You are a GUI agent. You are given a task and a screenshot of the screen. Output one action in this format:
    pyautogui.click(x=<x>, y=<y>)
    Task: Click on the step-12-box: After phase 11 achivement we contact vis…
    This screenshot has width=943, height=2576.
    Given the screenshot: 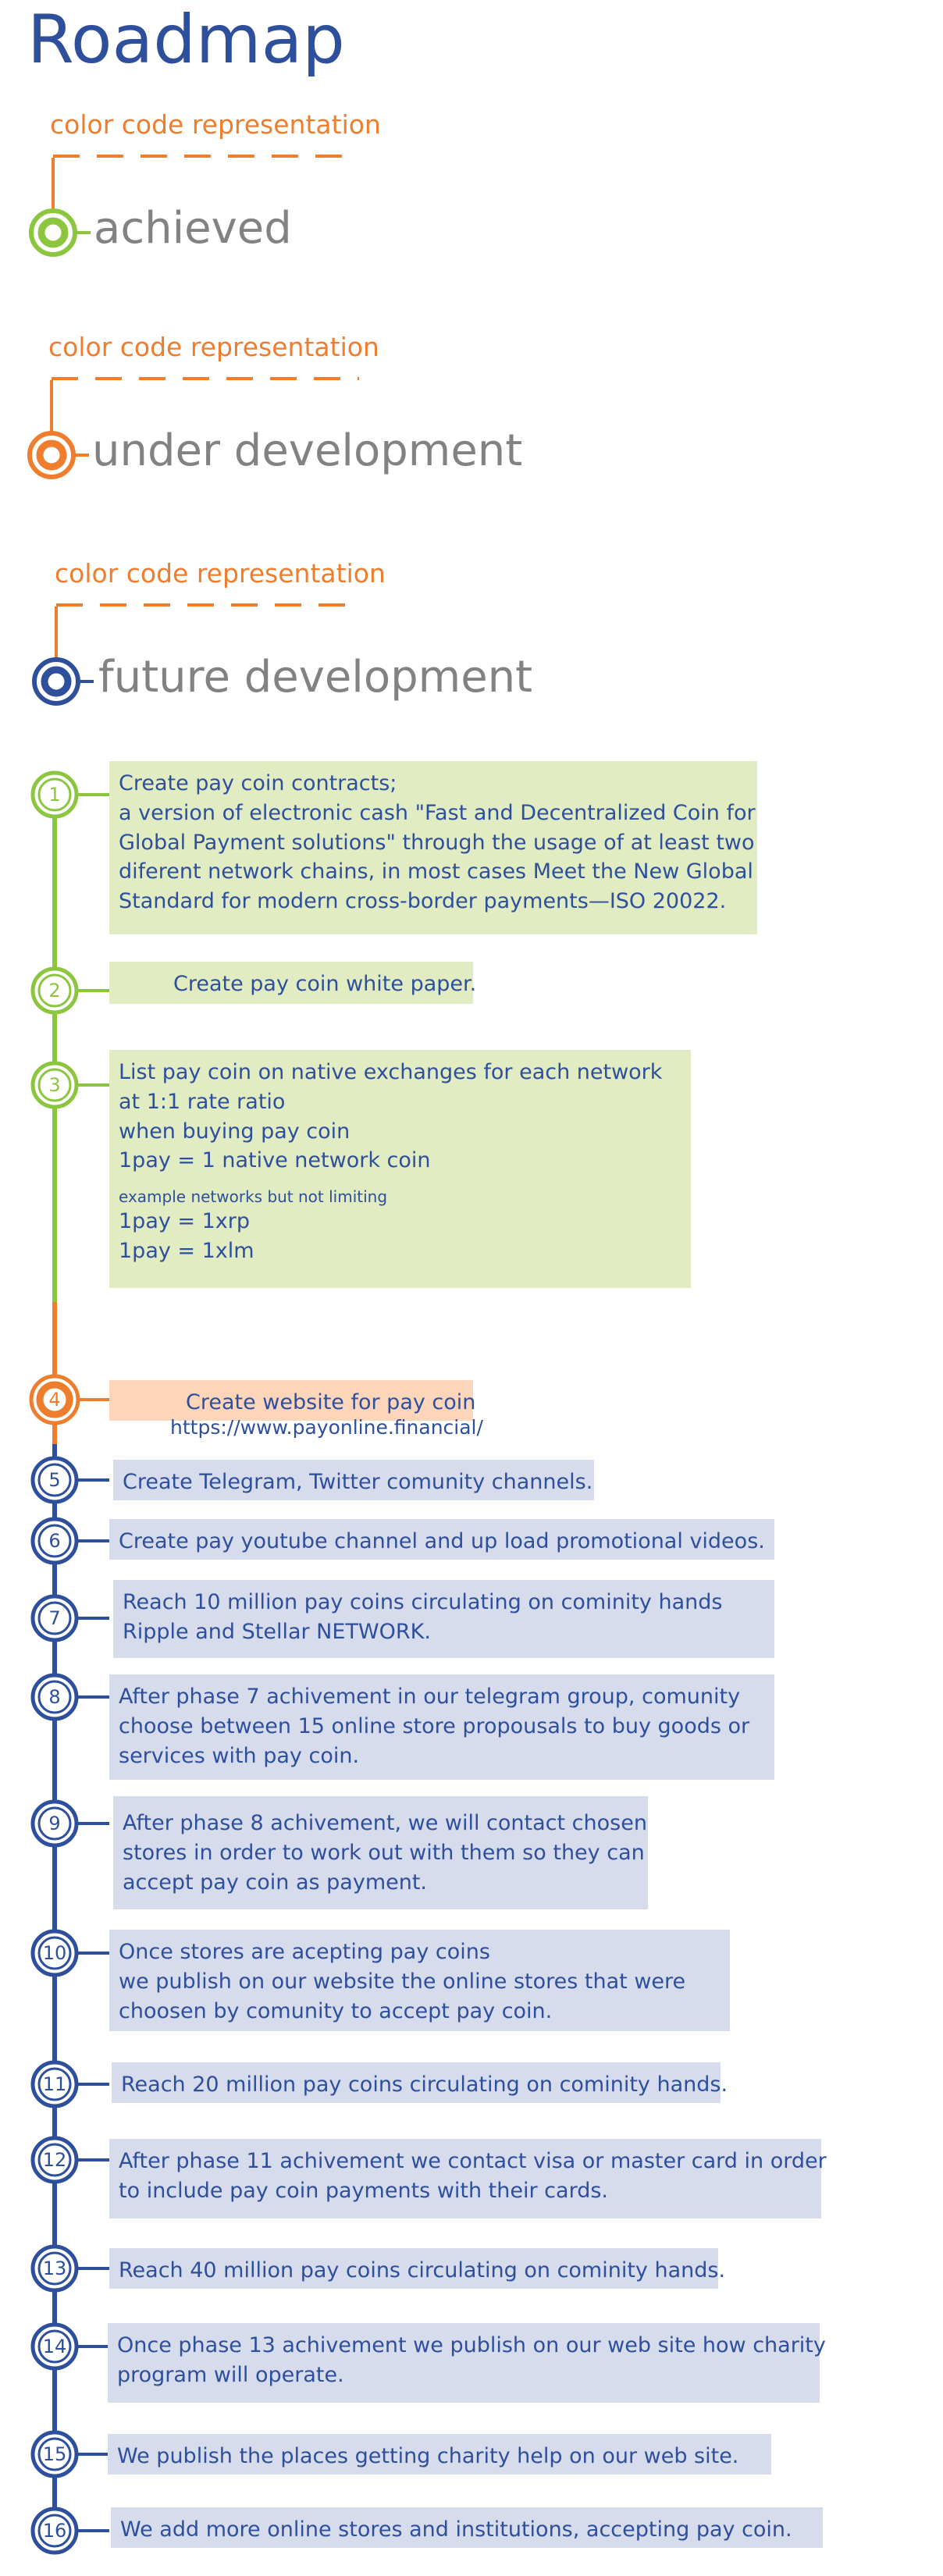 What is the action you would take?
    pyautogui.click(x=468, y=2178)
    